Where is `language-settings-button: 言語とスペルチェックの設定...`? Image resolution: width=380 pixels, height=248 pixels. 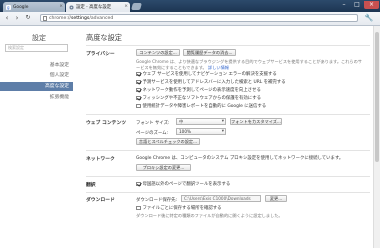
language-settings-button: 言語とスペルチェックの設定... is located at coordinates (168, 141).